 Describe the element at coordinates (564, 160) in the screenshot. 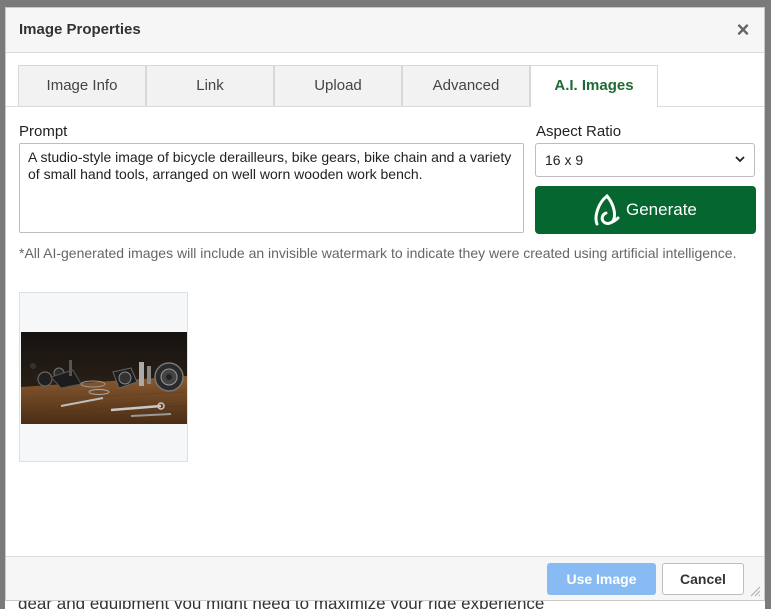

I see `aspect-ratio-value: 16 x 9` at that location.